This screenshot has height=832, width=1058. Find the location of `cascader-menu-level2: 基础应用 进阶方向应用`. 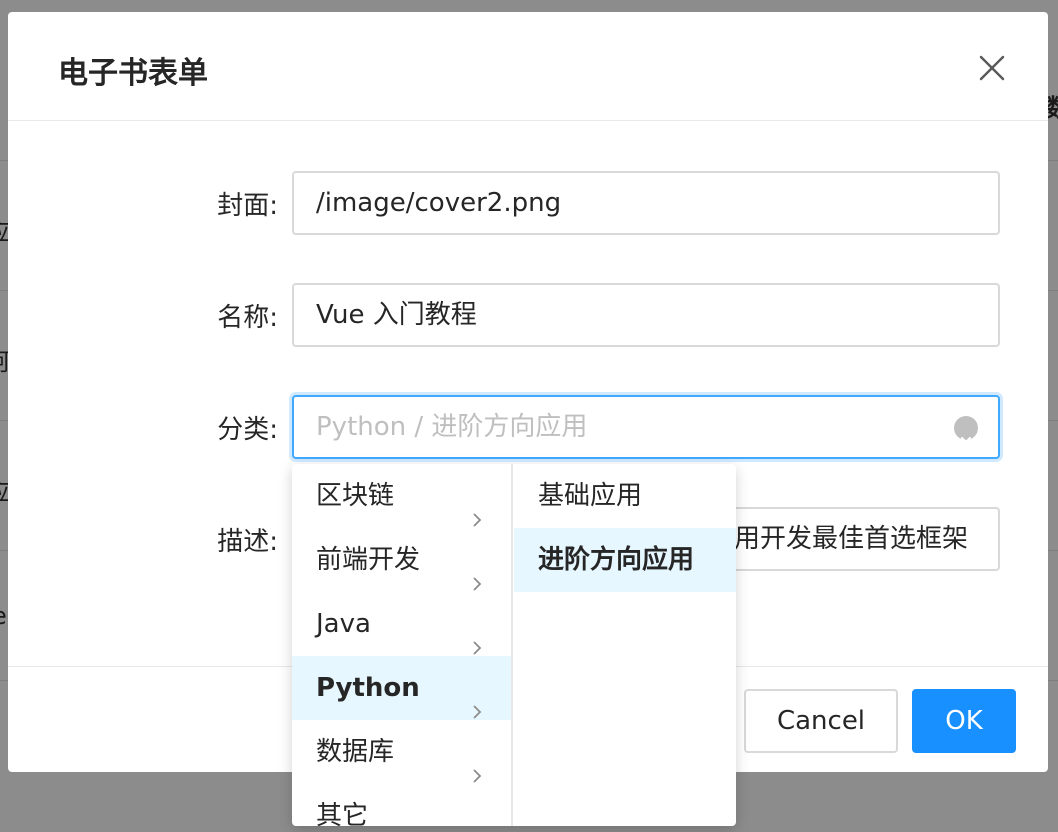

cascader-menu-level2: 基础应用 进阶方向应用 is located at coordinates (625, 645).